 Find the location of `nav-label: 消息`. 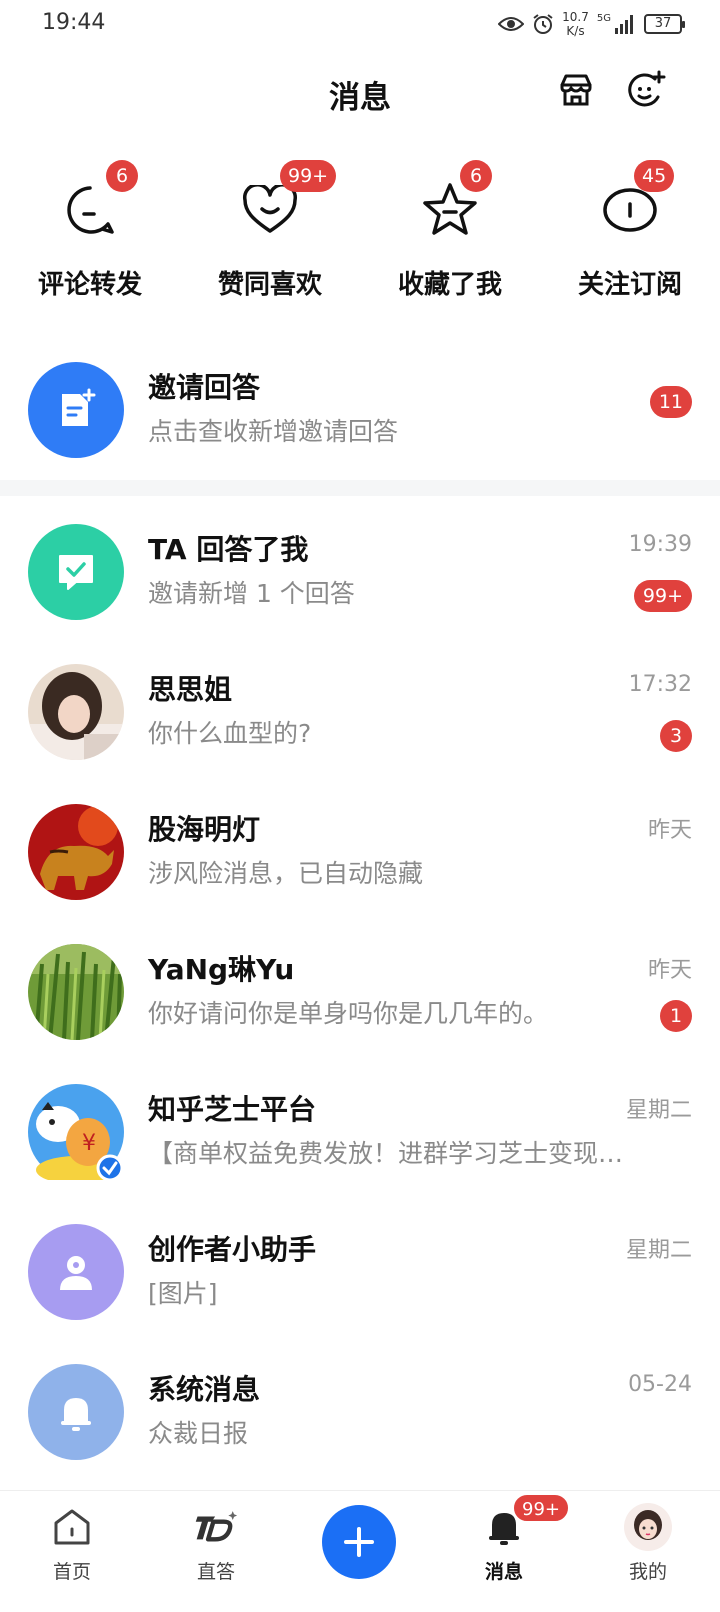

nav-label: 消息 is located at coordinates (503, 1572).